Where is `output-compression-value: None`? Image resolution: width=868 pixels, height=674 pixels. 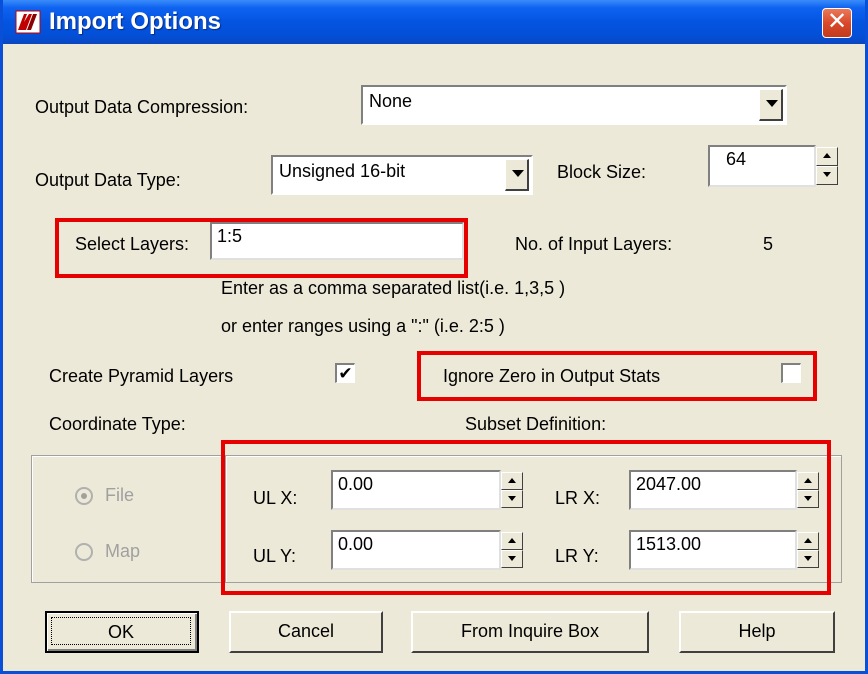 output-compression-value: None is located at coordinates (391, 101).